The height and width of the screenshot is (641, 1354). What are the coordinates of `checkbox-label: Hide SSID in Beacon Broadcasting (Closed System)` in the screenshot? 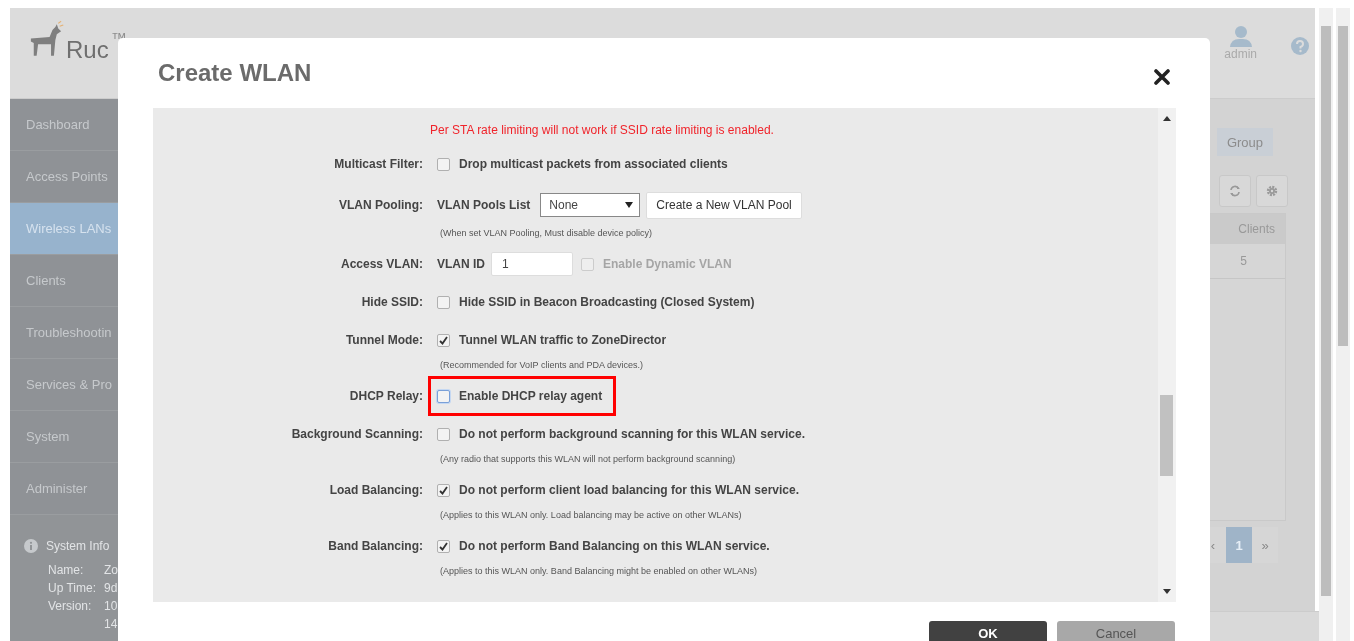 It's located at (607, 302).